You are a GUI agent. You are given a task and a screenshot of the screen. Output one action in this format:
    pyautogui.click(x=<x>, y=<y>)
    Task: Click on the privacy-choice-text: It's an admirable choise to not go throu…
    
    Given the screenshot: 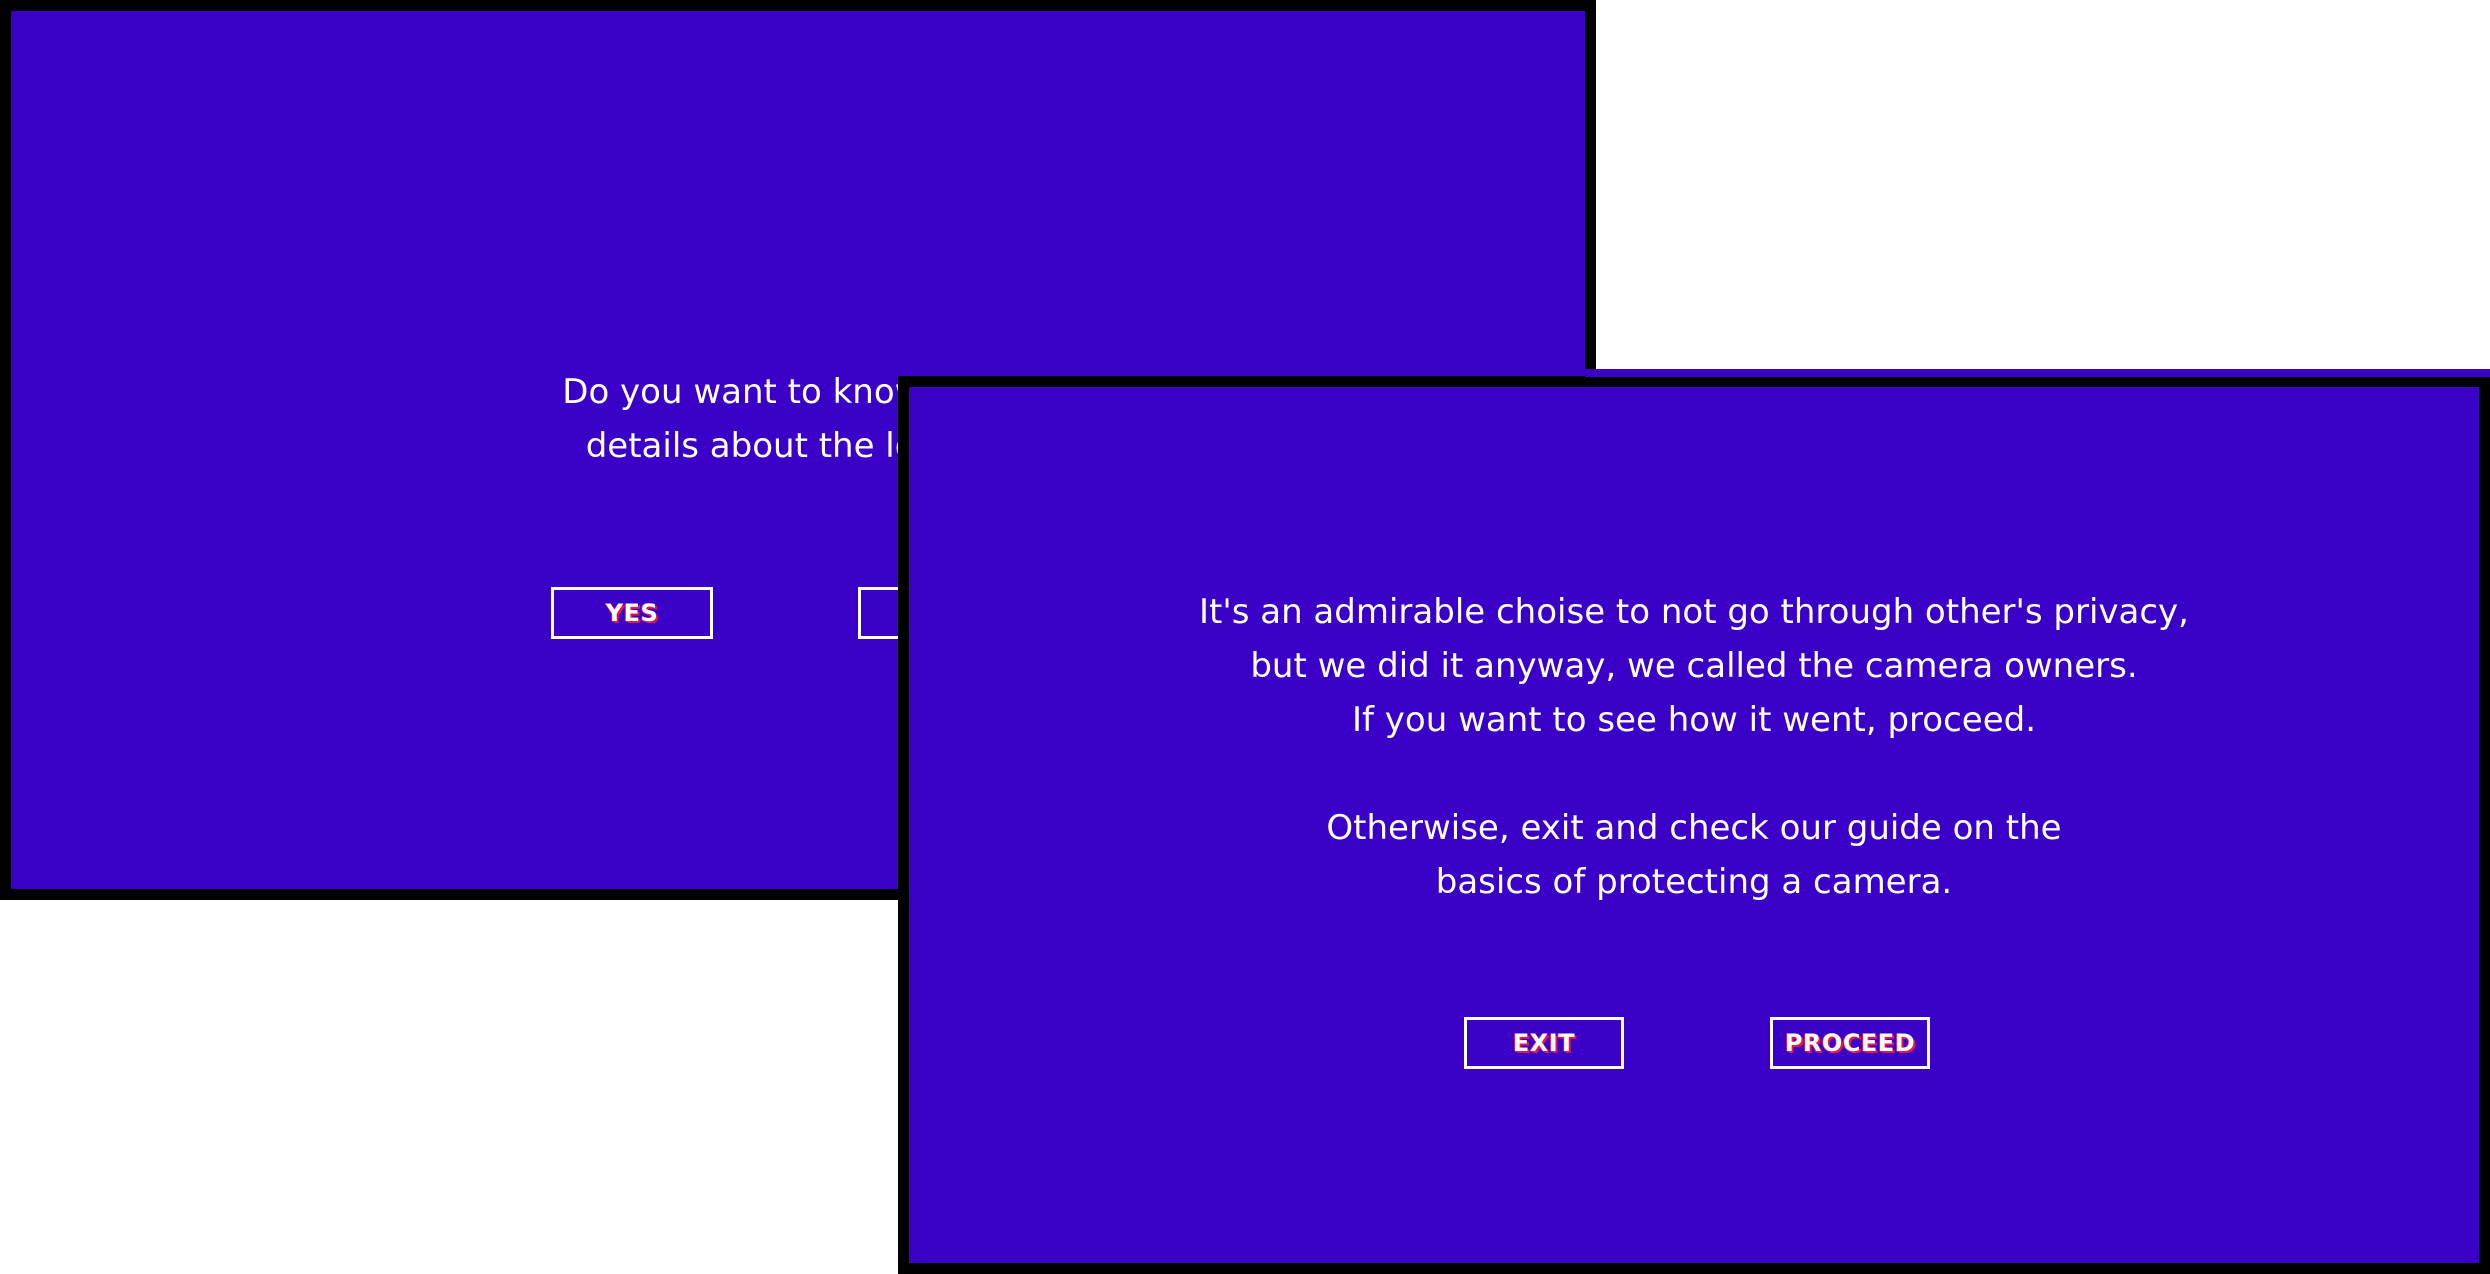 What is the action you would take?
    pyautogui.click(x=1694, y=747)
    